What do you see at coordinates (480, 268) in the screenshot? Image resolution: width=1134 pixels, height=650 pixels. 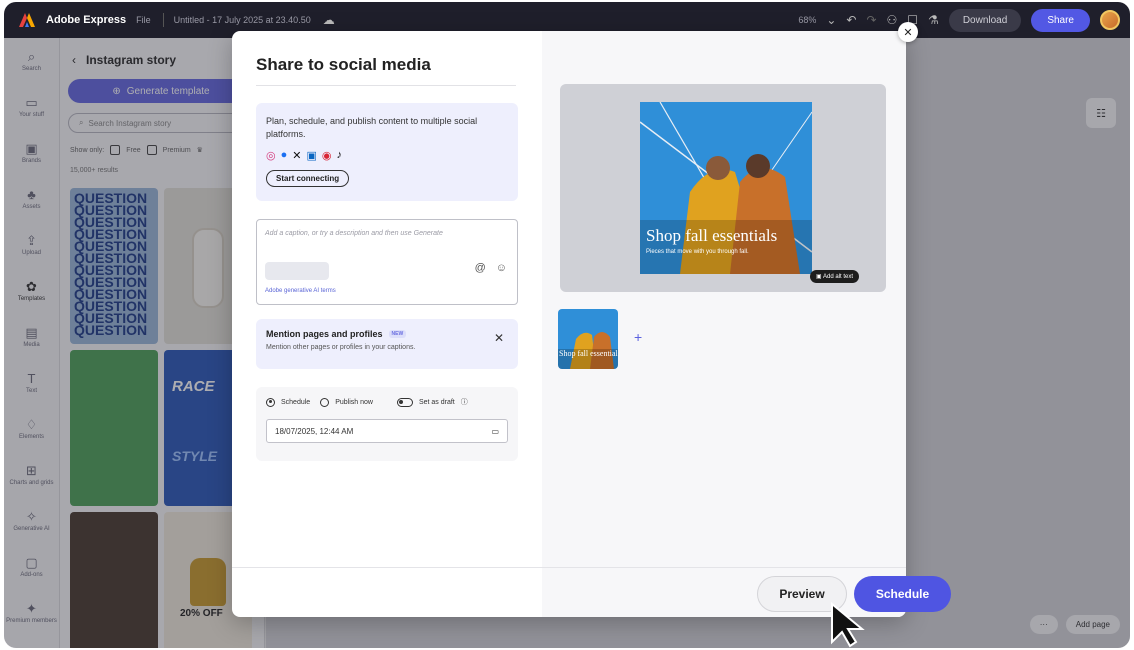 I see `mention-icon: @` at bounding box center [480, 268].